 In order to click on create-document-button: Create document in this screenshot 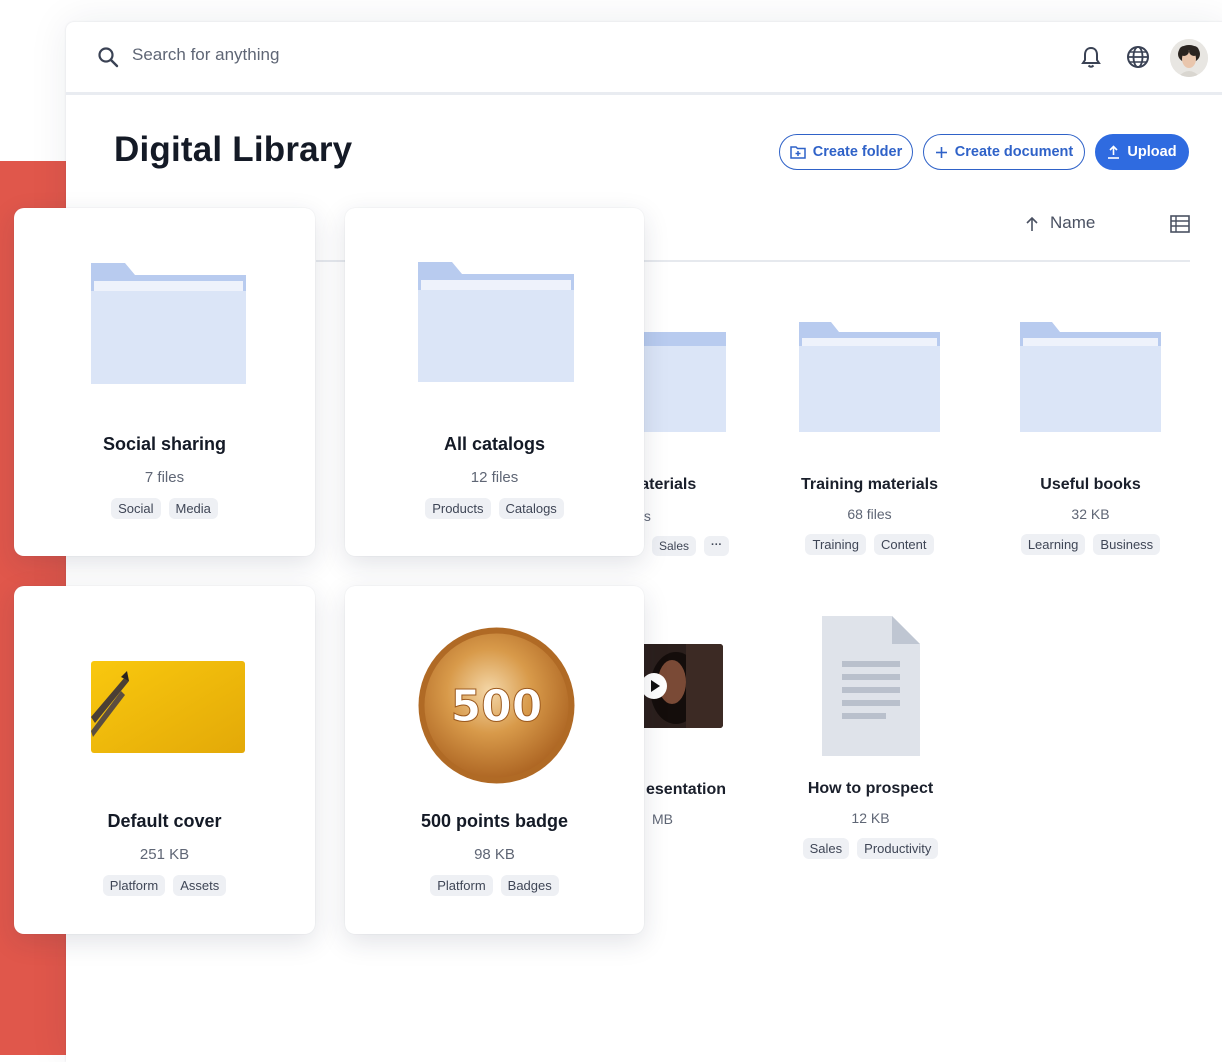, I will do `click(1004, 152)`.